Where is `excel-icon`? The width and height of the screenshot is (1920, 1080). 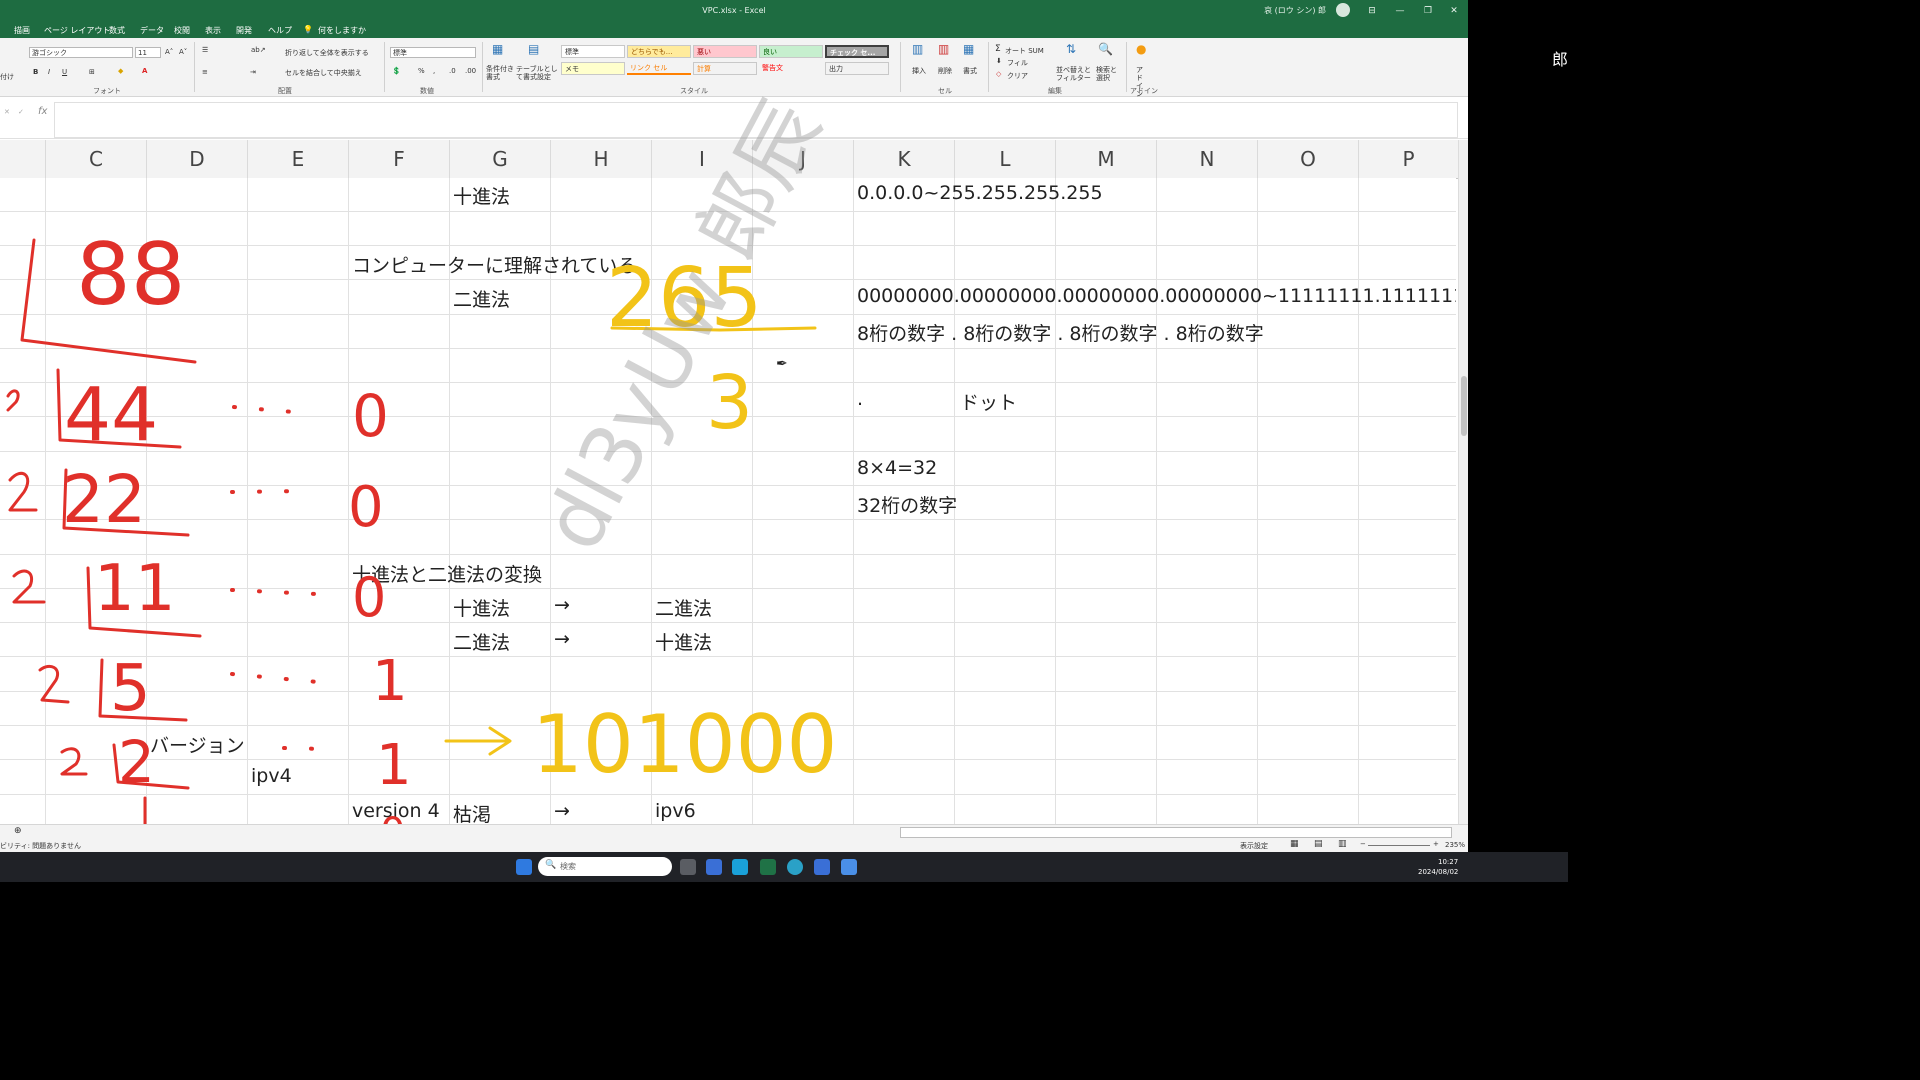
excel-icon is located at coordinates (768, 867).